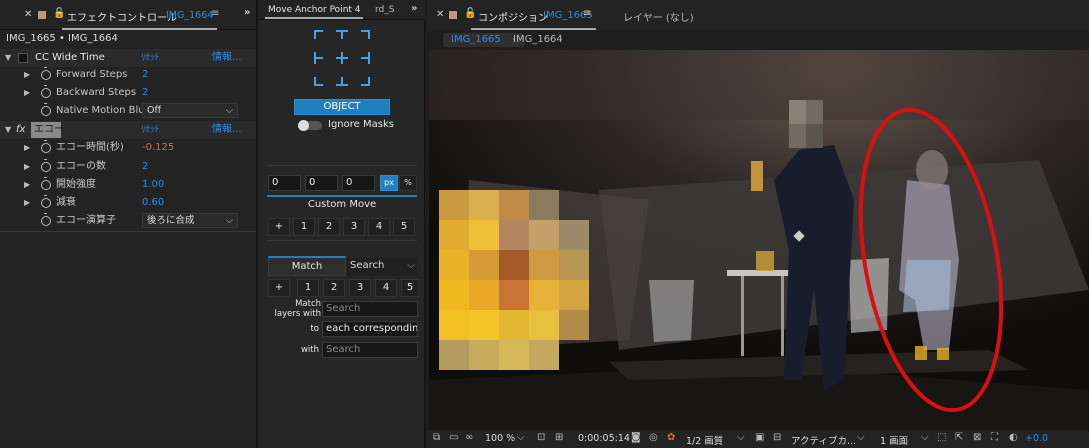 This screenshot has width=1089, height=448. What do you see at coordinates (158, 148) in the screenshot?
I see `param-value: -0.125` at bounding box center [158, 148].